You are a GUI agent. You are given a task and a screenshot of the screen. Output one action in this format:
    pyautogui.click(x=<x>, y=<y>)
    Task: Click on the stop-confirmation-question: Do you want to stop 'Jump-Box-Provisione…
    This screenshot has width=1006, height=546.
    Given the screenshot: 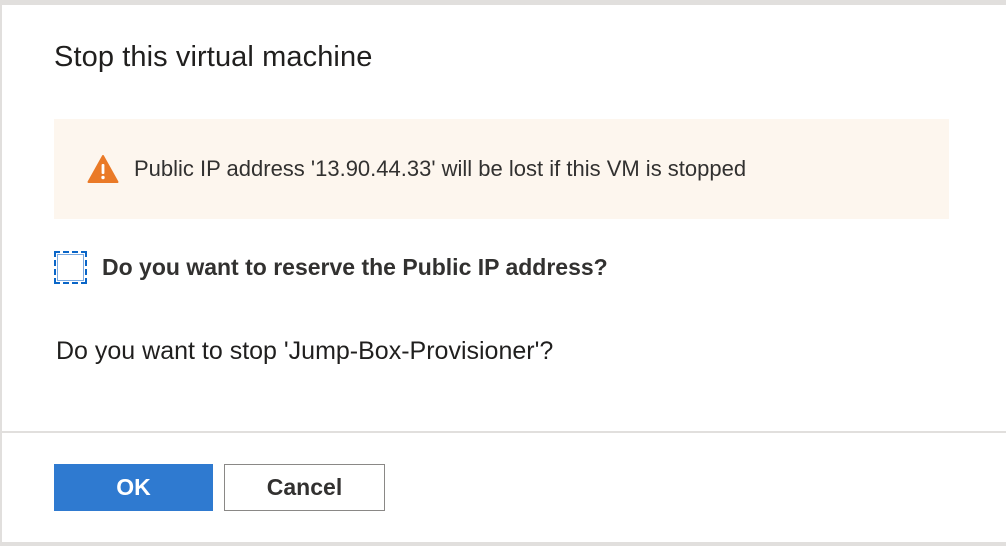 What is the action you would take?
    pyautogui.click(x=305, y=351)
    